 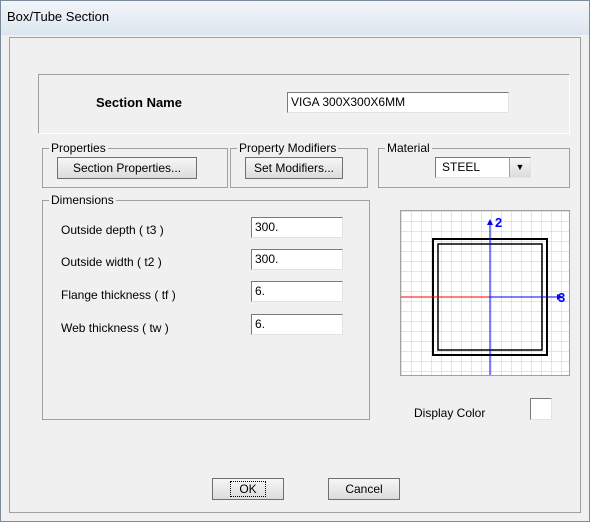 What do you see at coordinates (58, 16) in the screenshot?
I see `window-title: Box/Tube Section` at bounding box center [58, 16].